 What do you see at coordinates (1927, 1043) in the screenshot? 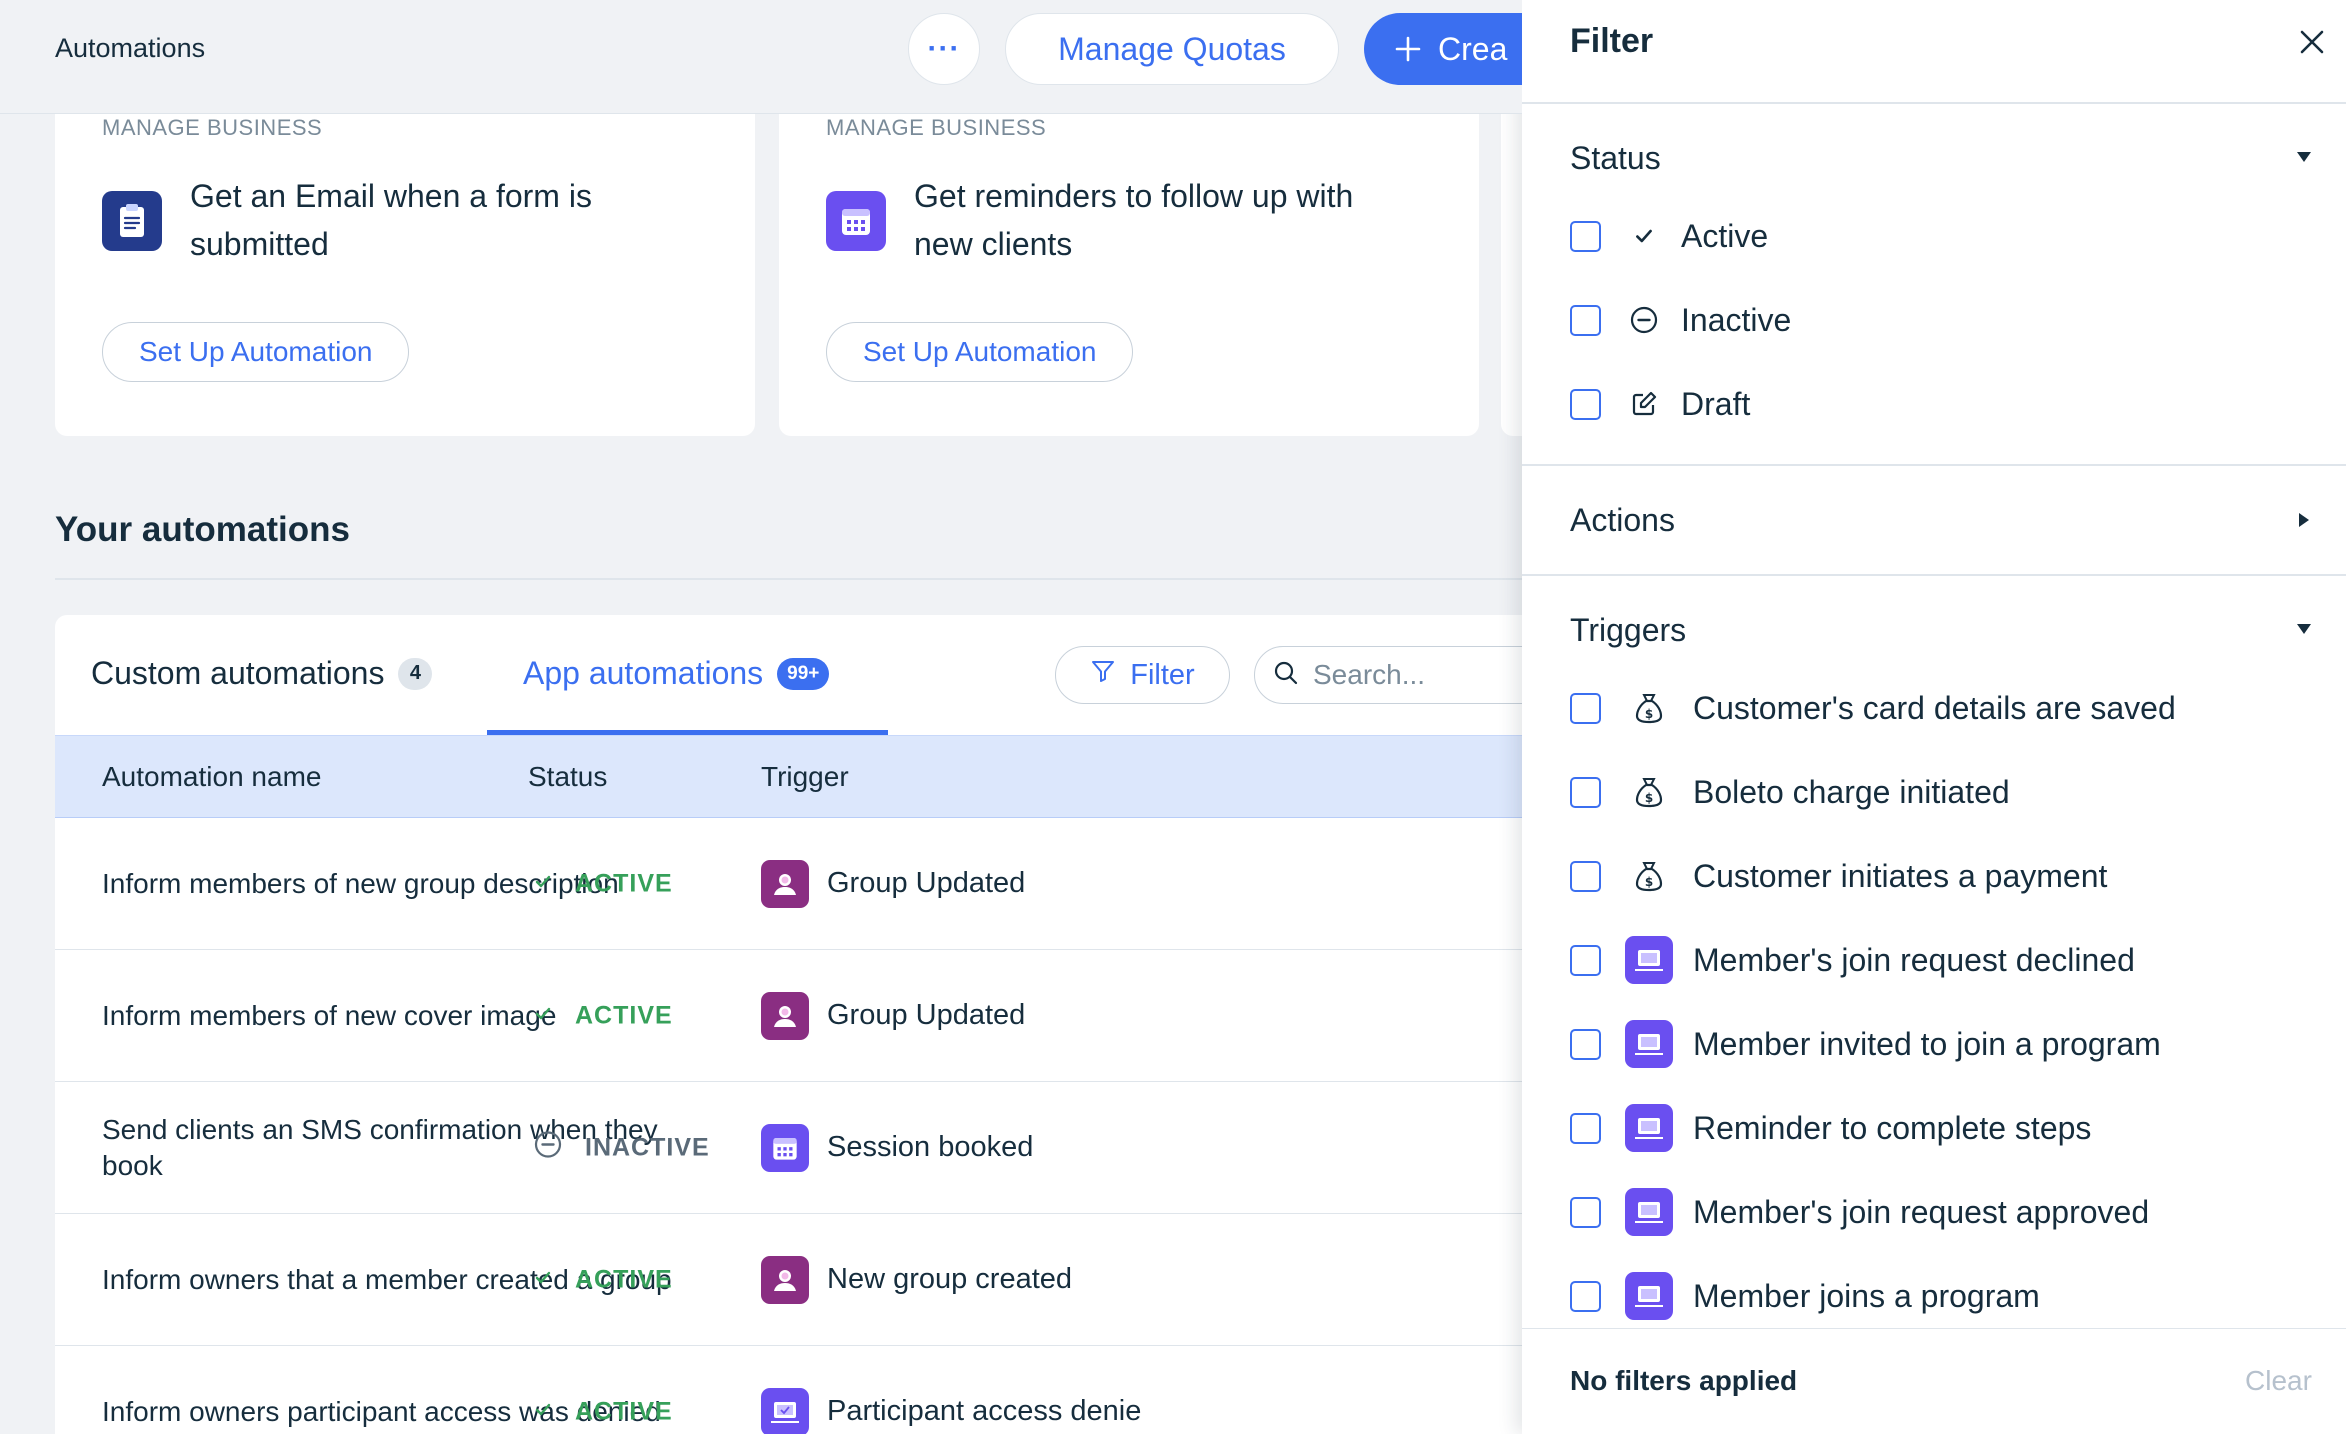
I see `option-label: Member invited to join a program` at bounding box center [1927, 1043].